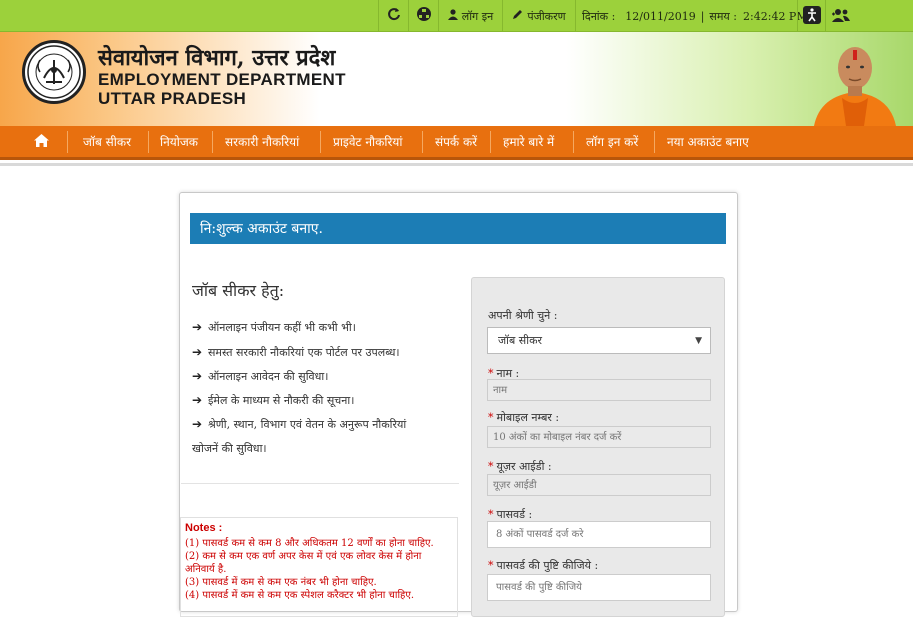  I want to click on section-divider, so click(320, 483).